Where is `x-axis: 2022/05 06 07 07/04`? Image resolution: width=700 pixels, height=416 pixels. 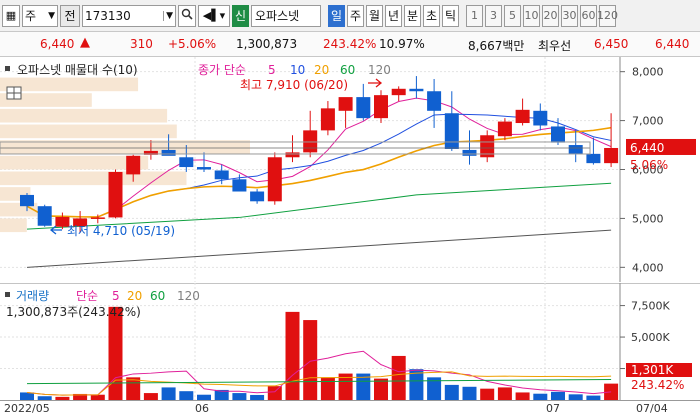
x-axis: 2022/05 06 07 07/04 is located at coordinates (350, 408).